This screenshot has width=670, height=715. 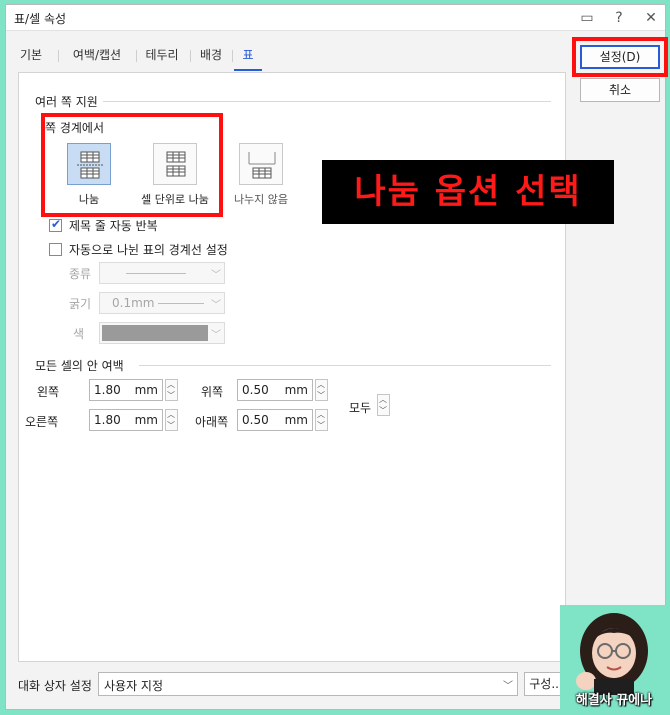 What do you see at coordinates (48, 392) in the screenshot?
I see `left-margin-label: 왼쪽` at bounding box center [48, 392].